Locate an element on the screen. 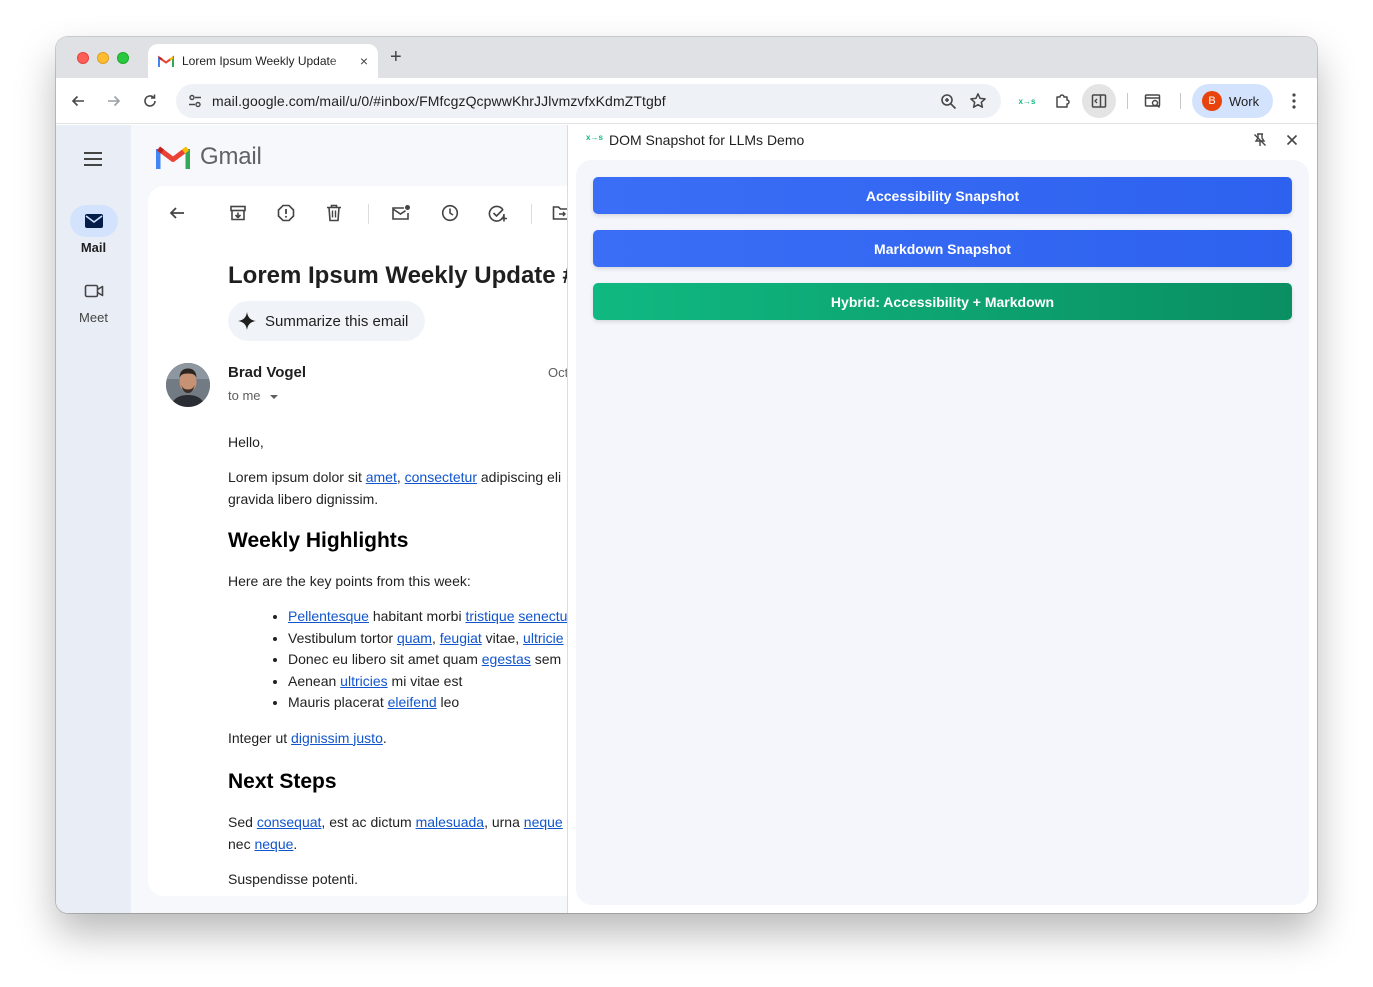 The width and height of the screenshot is (1373, 987). rail-item-label: Mail is located at coordinates (93, 247).